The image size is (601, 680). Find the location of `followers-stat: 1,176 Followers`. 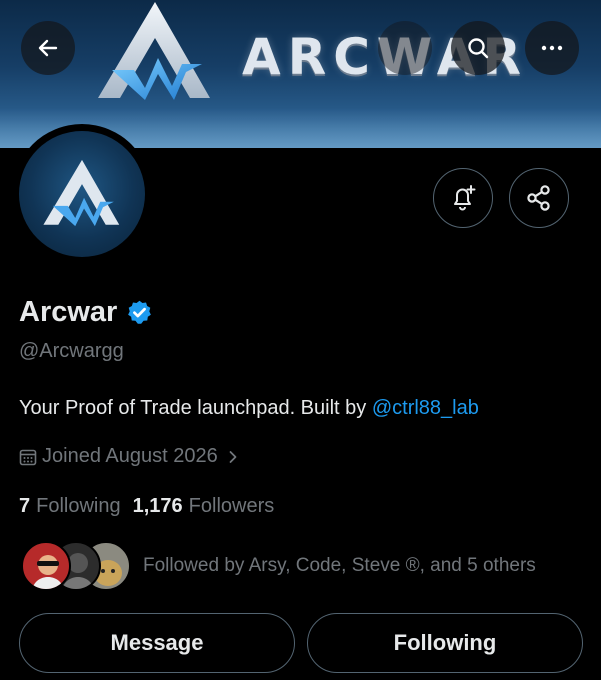

followers-stat: 1,176 Followers is located at coordinates (204, 506).